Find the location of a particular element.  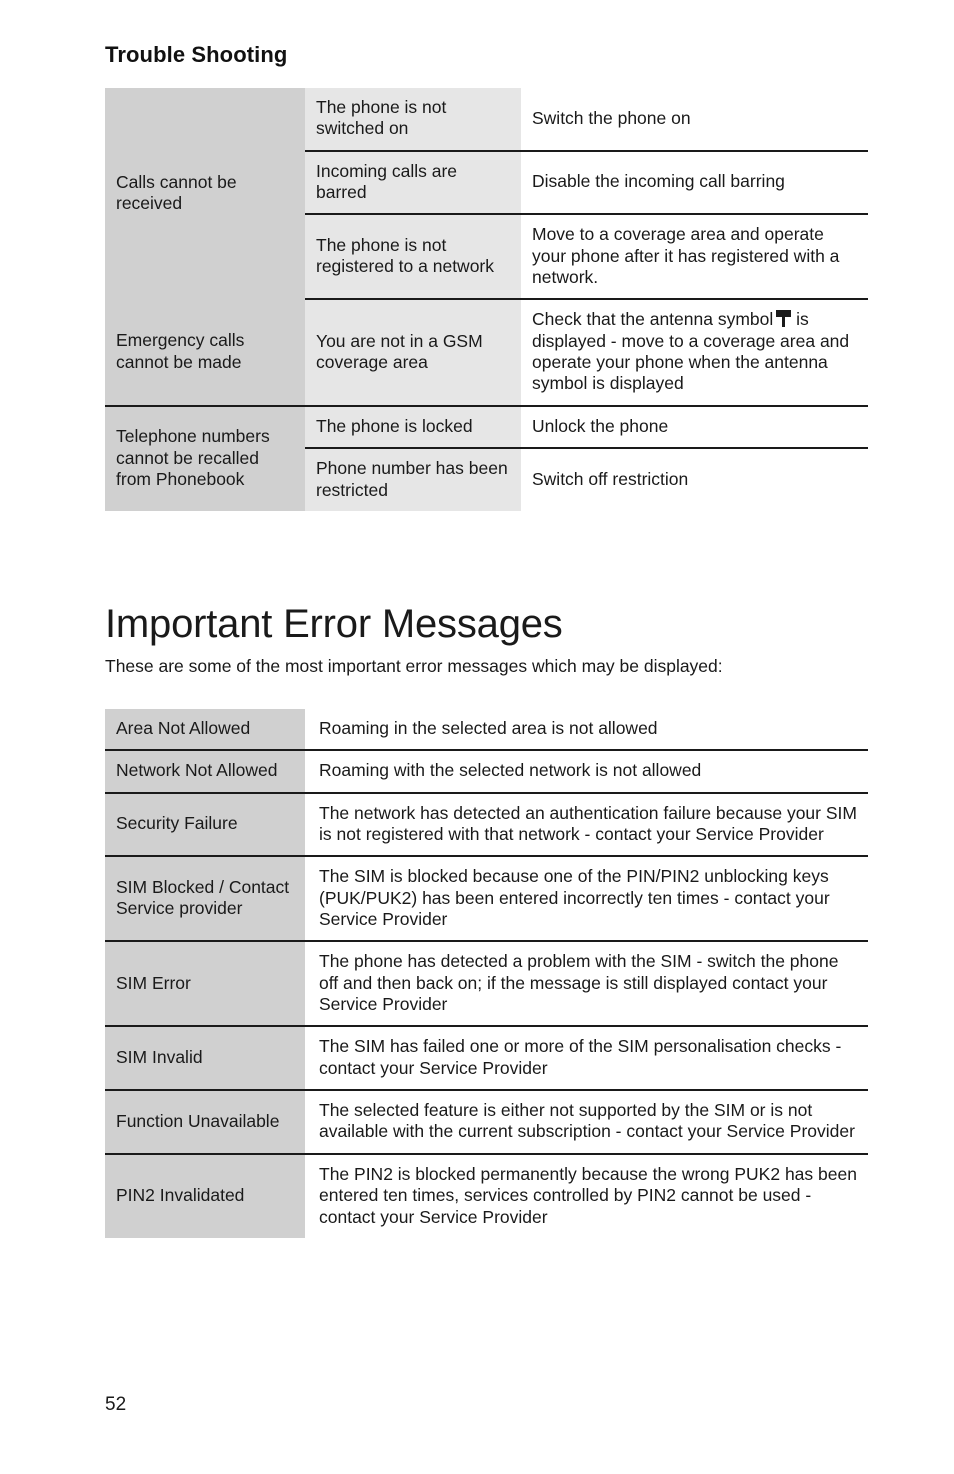

cause-cell: The phone is locked is located at coordinates (413, 427).